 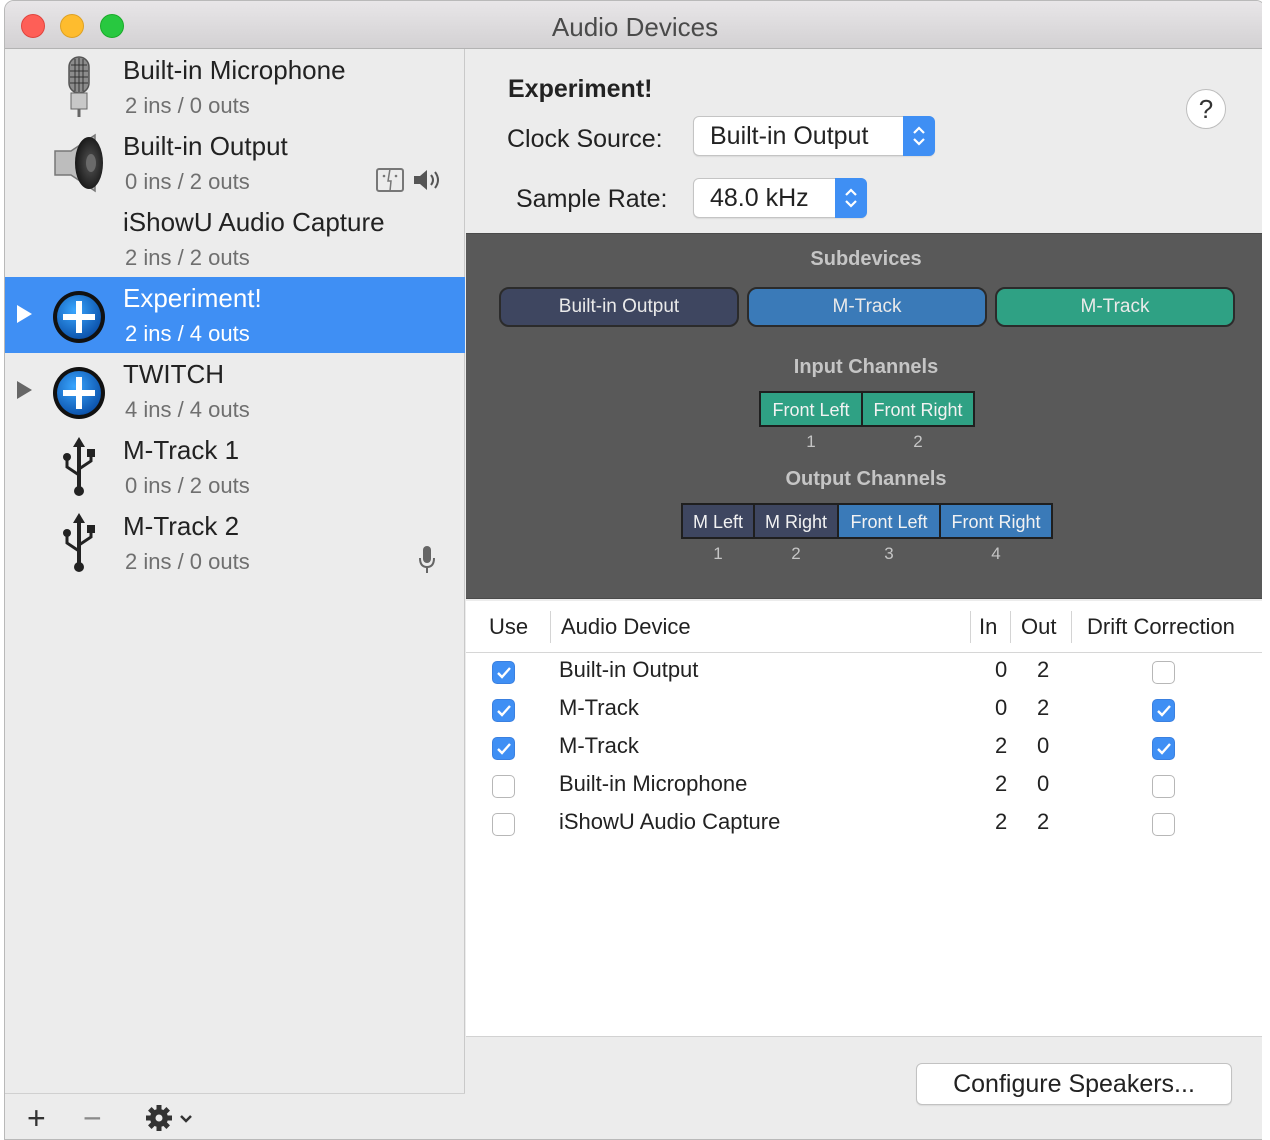 I want to click on device-io: 2 ins / 4 outs, so click(x=187, y=333).